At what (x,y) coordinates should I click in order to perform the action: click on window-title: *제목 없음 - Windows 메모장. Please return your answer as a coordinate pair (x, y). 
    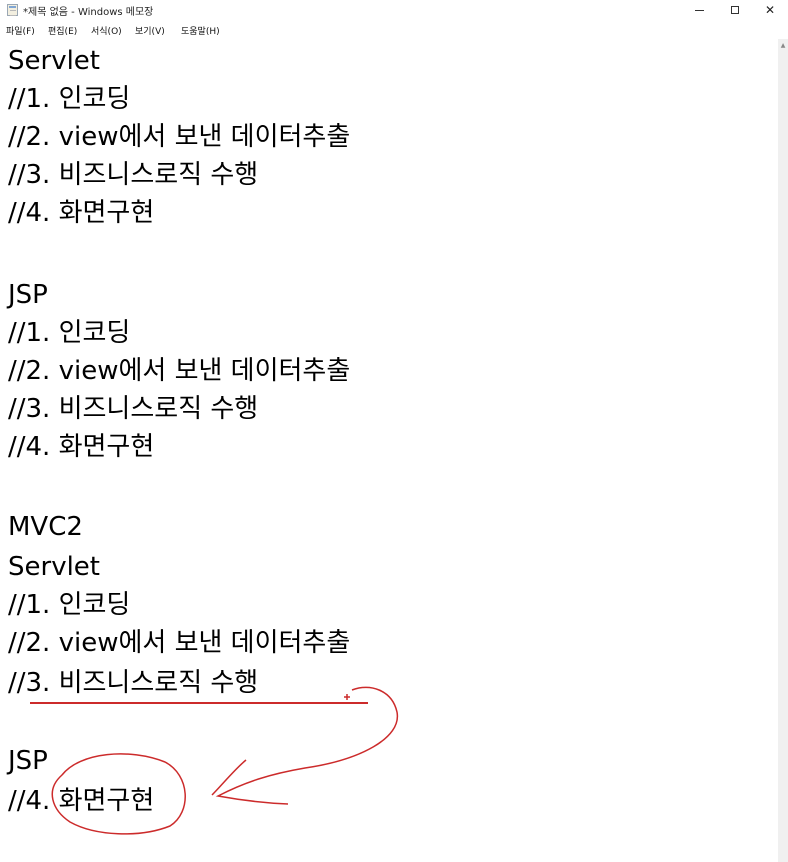
    Looking at the image, I should click on (88, 12).